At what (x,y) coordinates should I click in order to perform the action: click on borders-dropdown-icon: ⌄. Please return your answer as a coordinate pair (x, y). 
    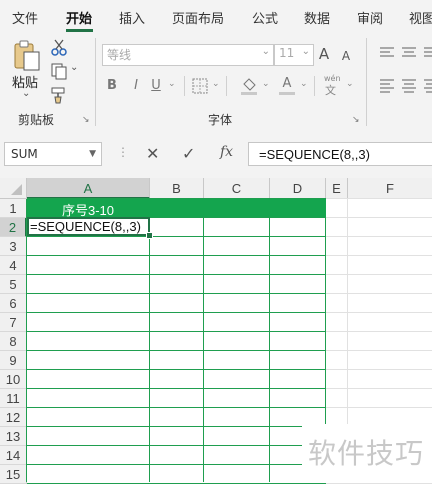
    Looking at the image, I should click on (216, 84).